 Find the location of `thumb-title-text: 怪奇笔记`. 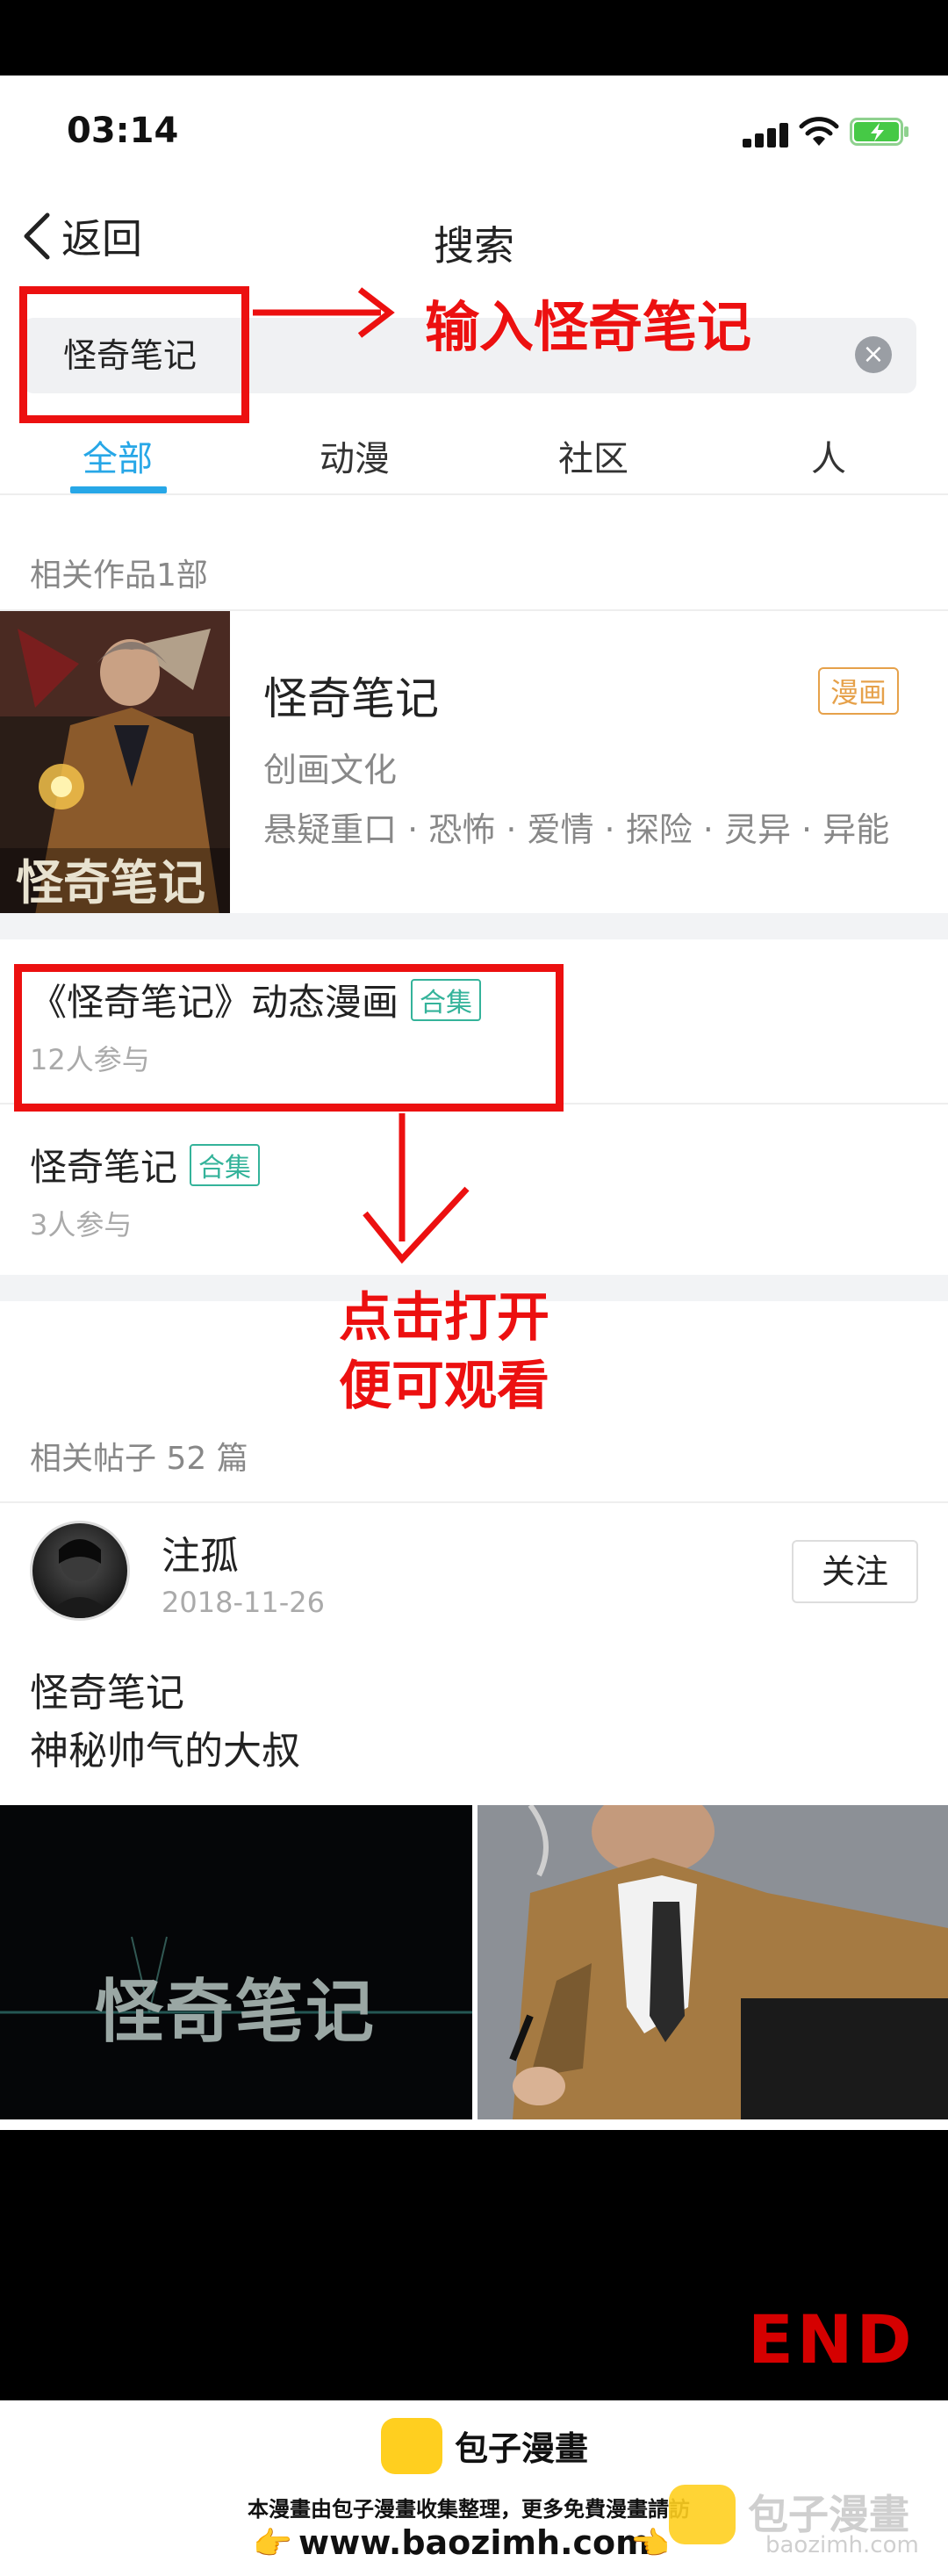

thumb-title-text: 怪奇笔记 is located at coordinates (236, 2012).